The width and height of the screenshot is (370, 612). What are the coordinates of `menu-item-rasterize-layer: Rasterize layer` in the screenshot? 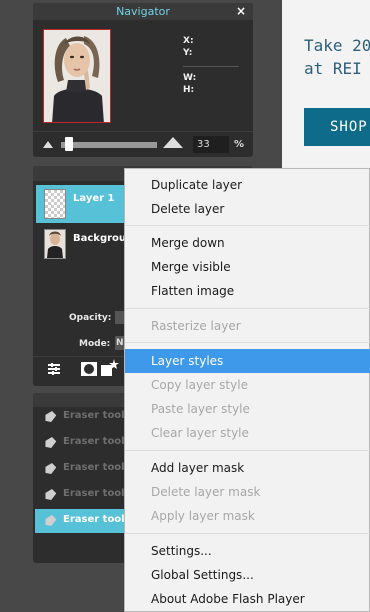 It's located at (196, 326).